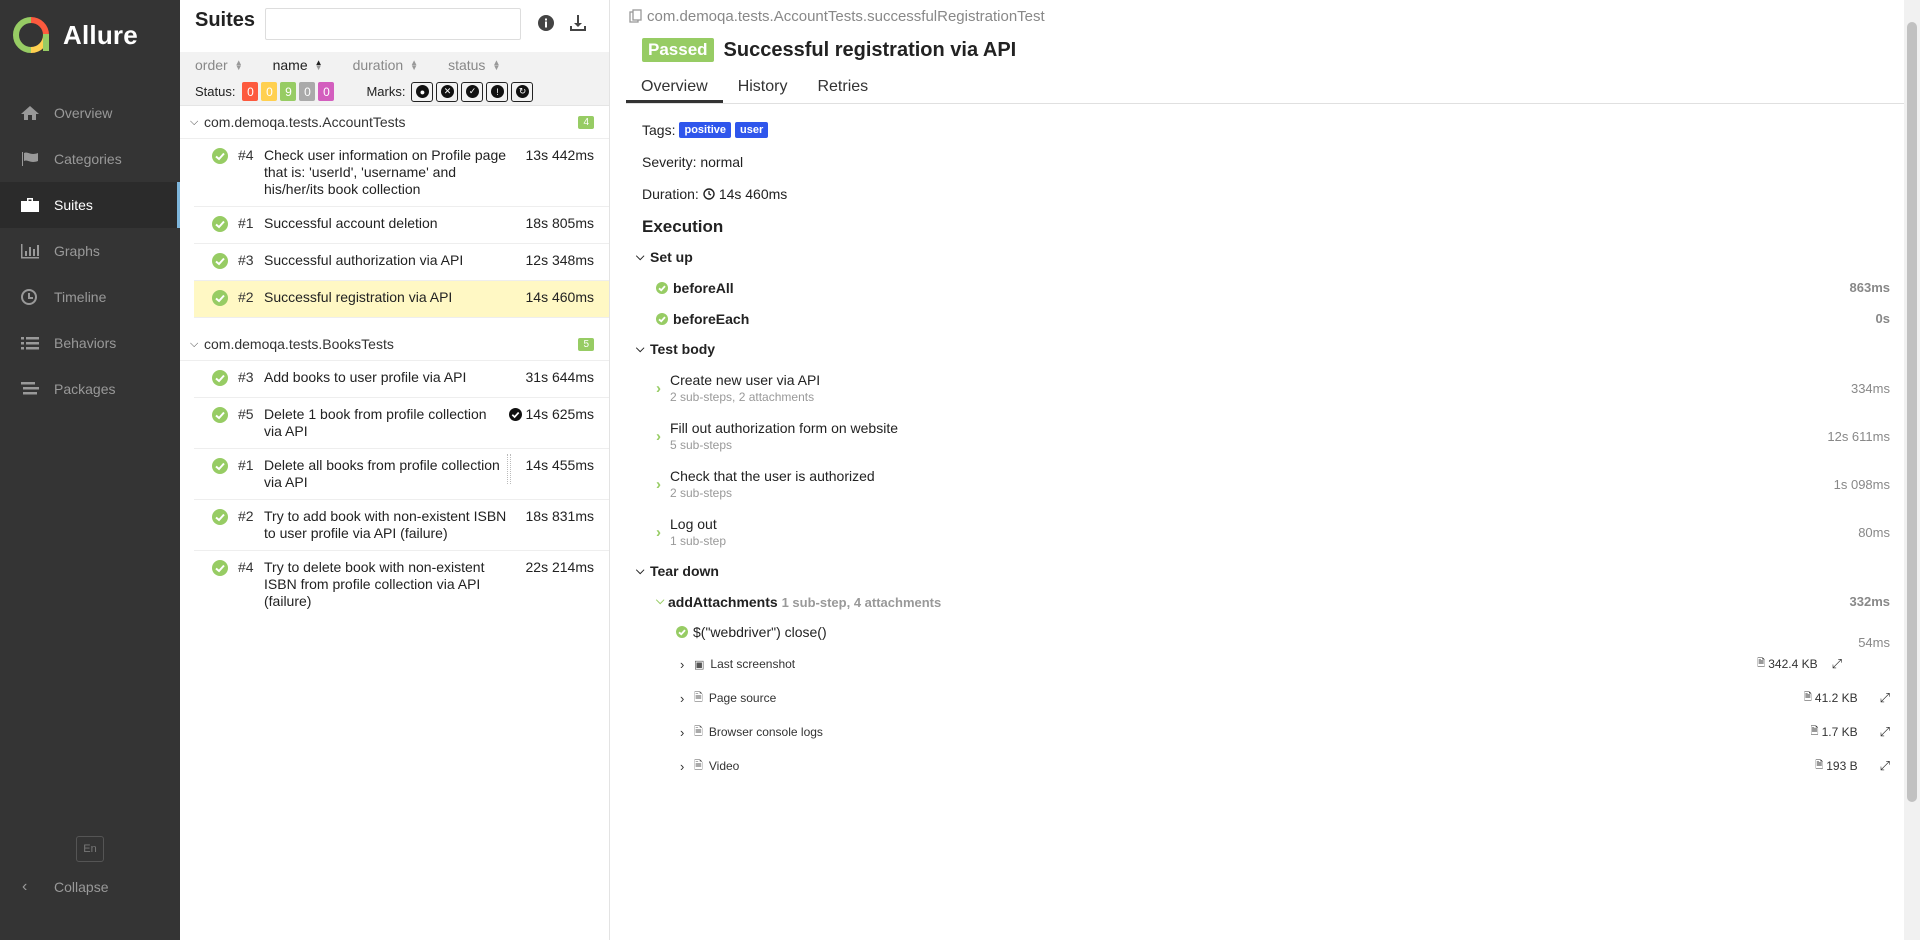  Describe the element at coordinates (578, 24) in the screenshot. I see `download-icon` at that location.